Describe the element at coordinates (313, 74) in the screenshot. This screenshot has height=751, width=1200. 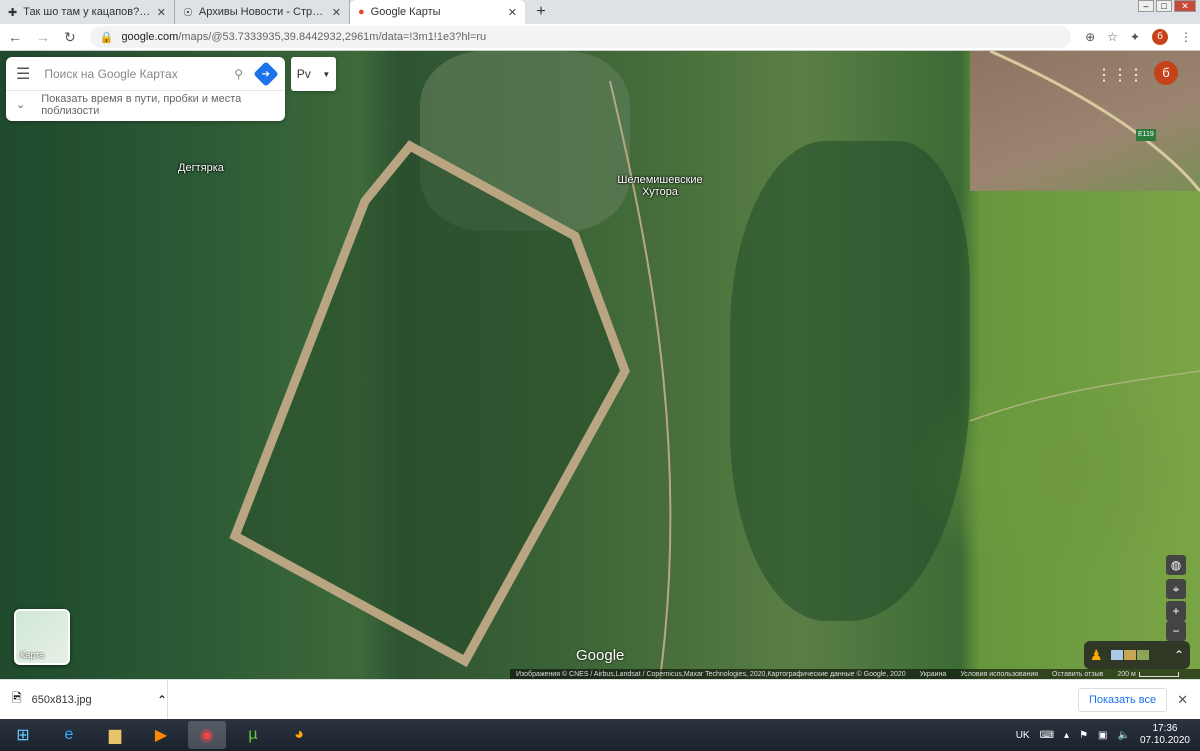
I see `layer-select: Рv ▼` at that location.